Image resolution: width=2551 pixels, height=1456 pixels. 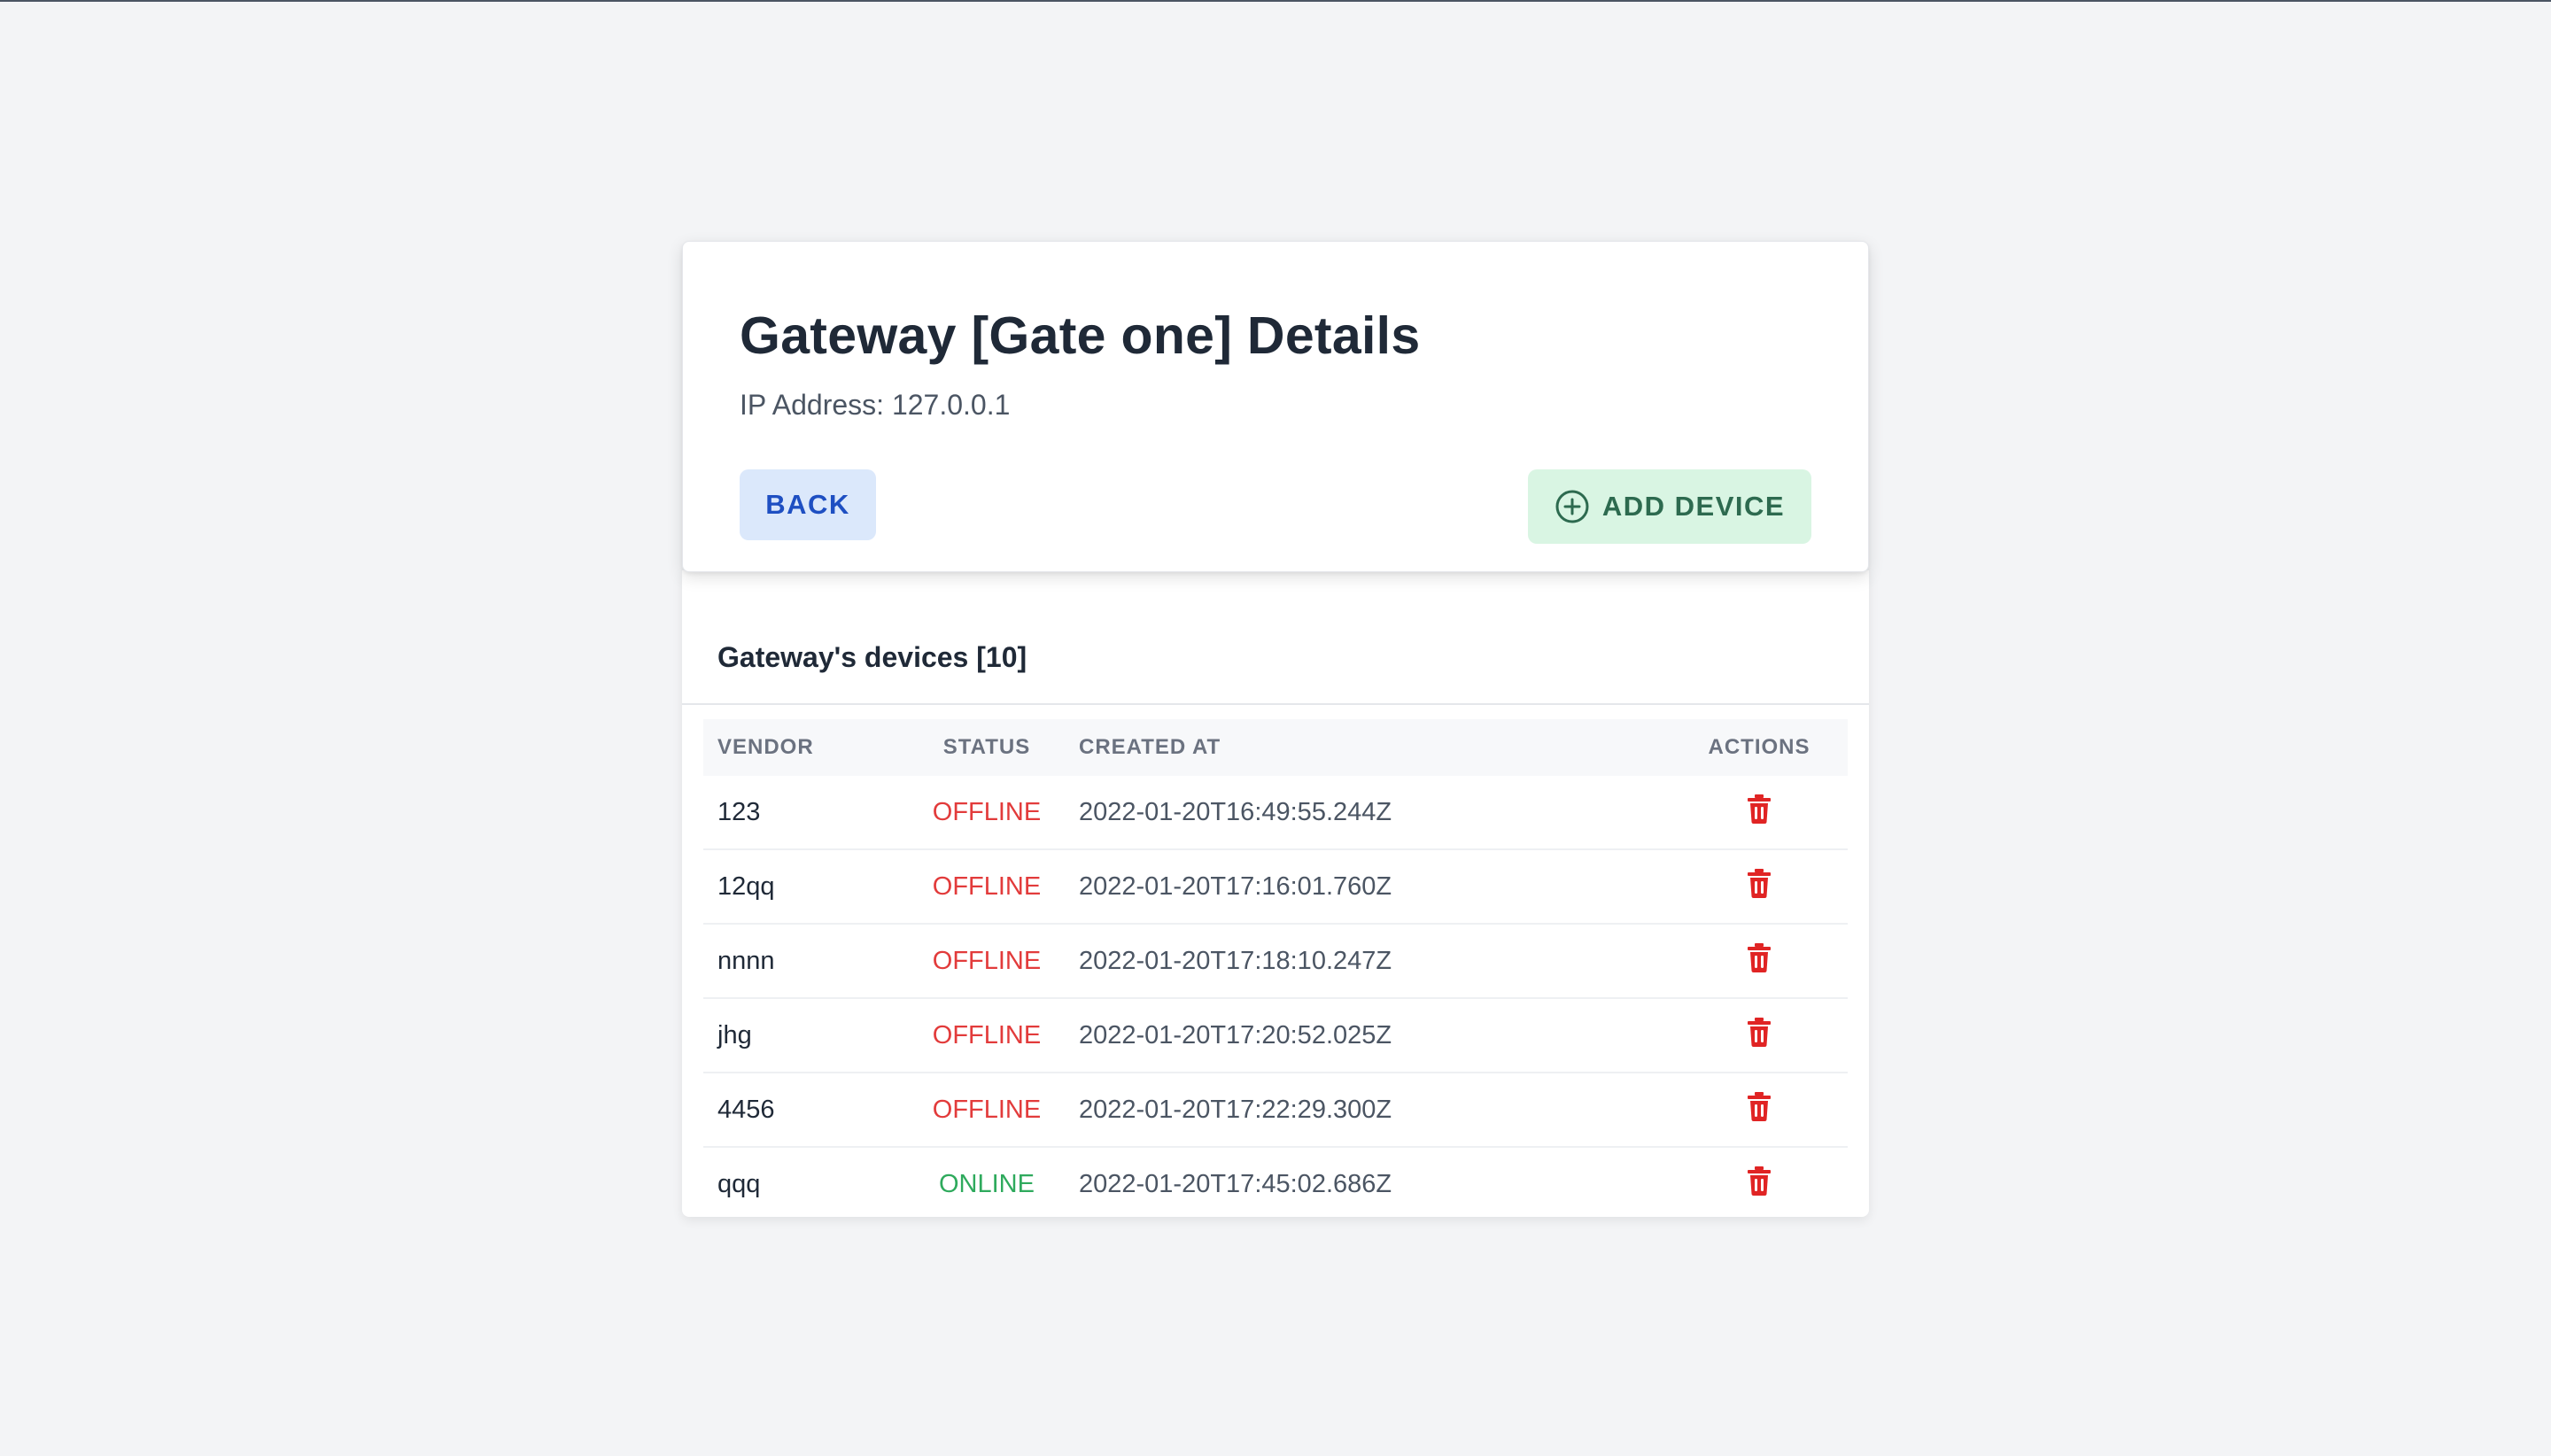 I want to click on column-header-created-at: CREATED AT, so click(x=1150, y=747).